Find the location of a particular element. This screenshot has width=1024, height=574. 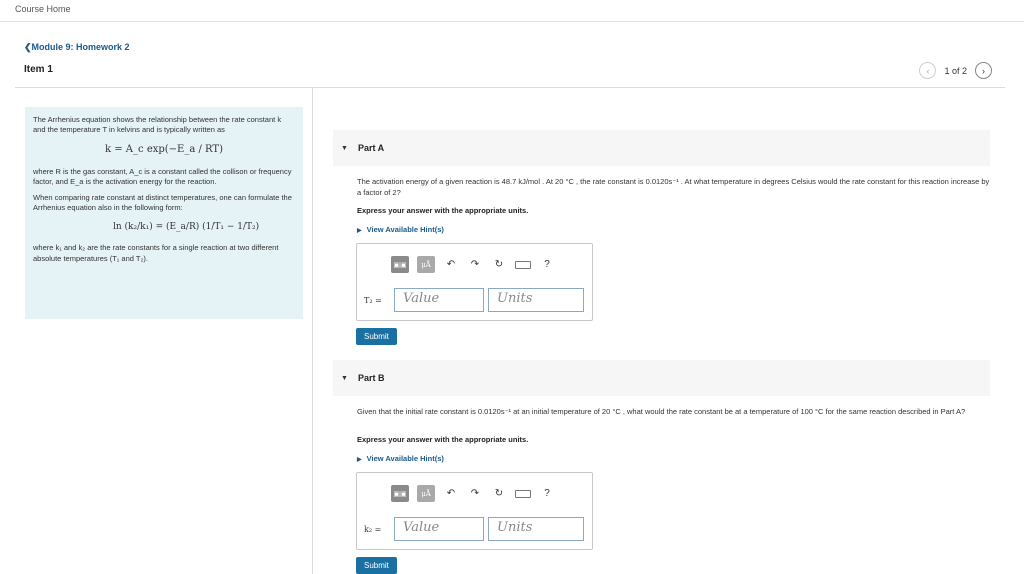

part-a-units-input: Units is located at coordinates (536, 300).